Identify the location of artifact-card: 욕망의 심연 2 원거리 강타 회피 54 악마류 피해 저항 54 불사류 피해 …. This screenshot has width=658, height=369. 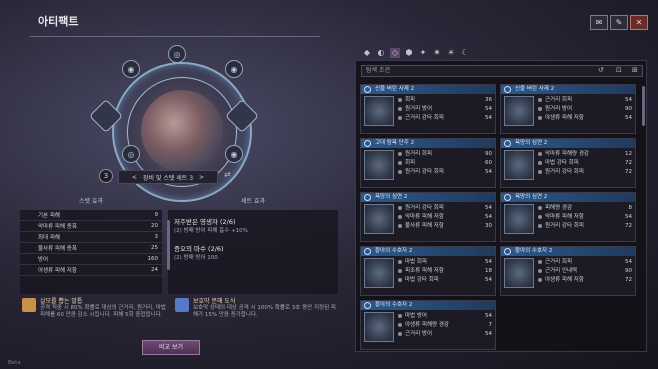
(428, 217).